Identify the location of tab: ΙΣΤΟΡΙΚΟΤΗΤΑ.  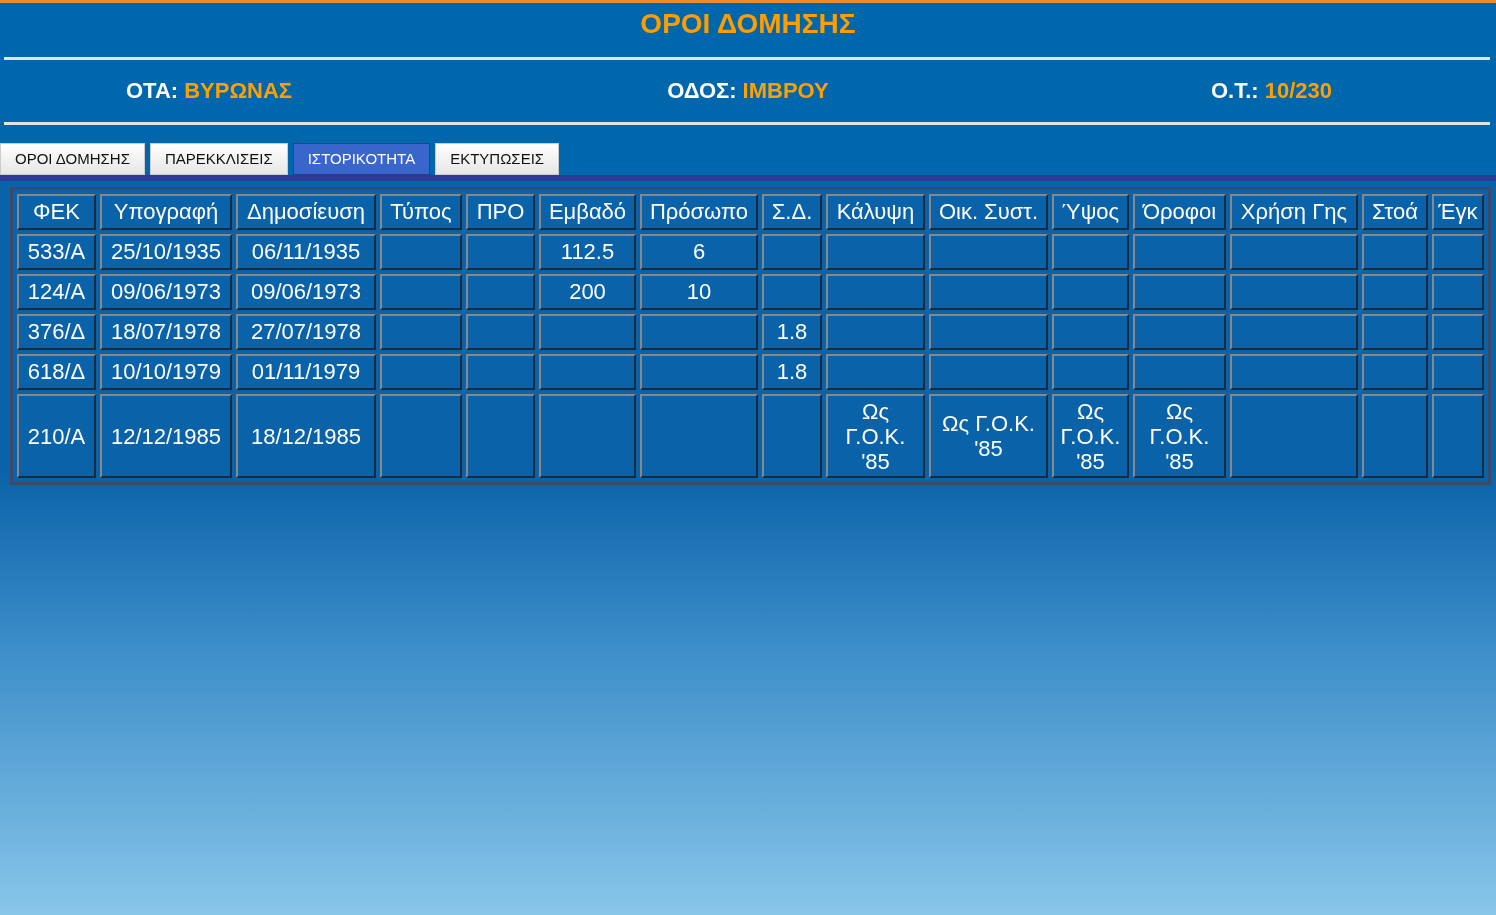
(361, 159).